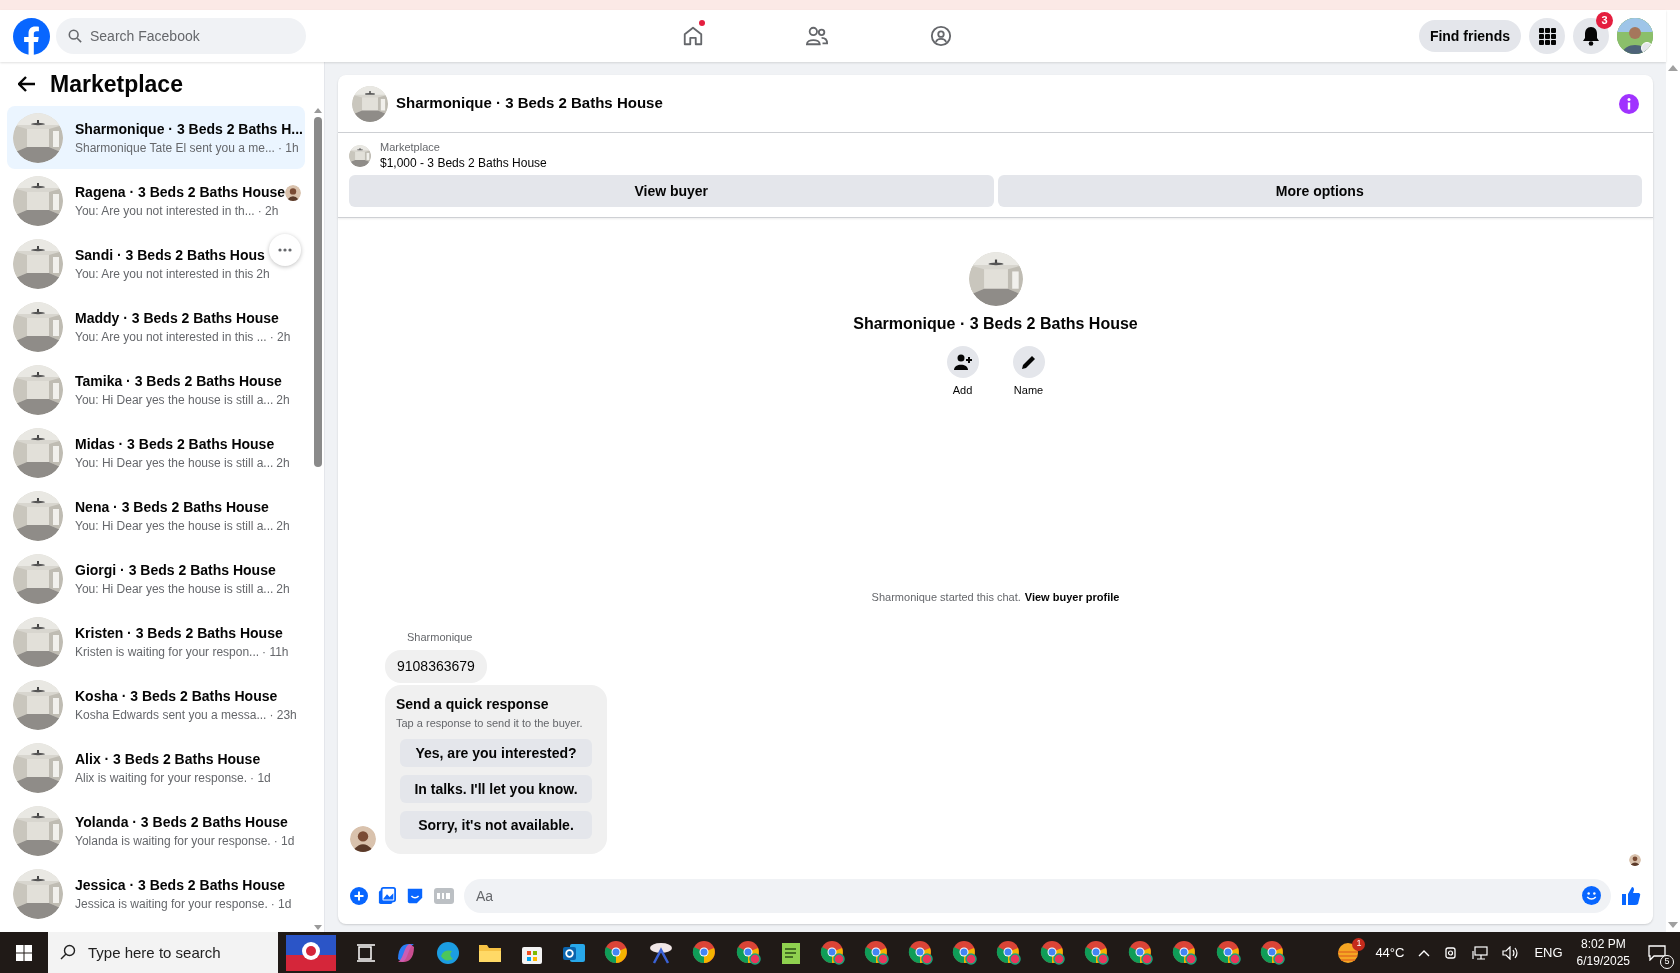 The width and height of the screenshot is (1680, 973). I want to click on volume-icon, so click(1511, 952).